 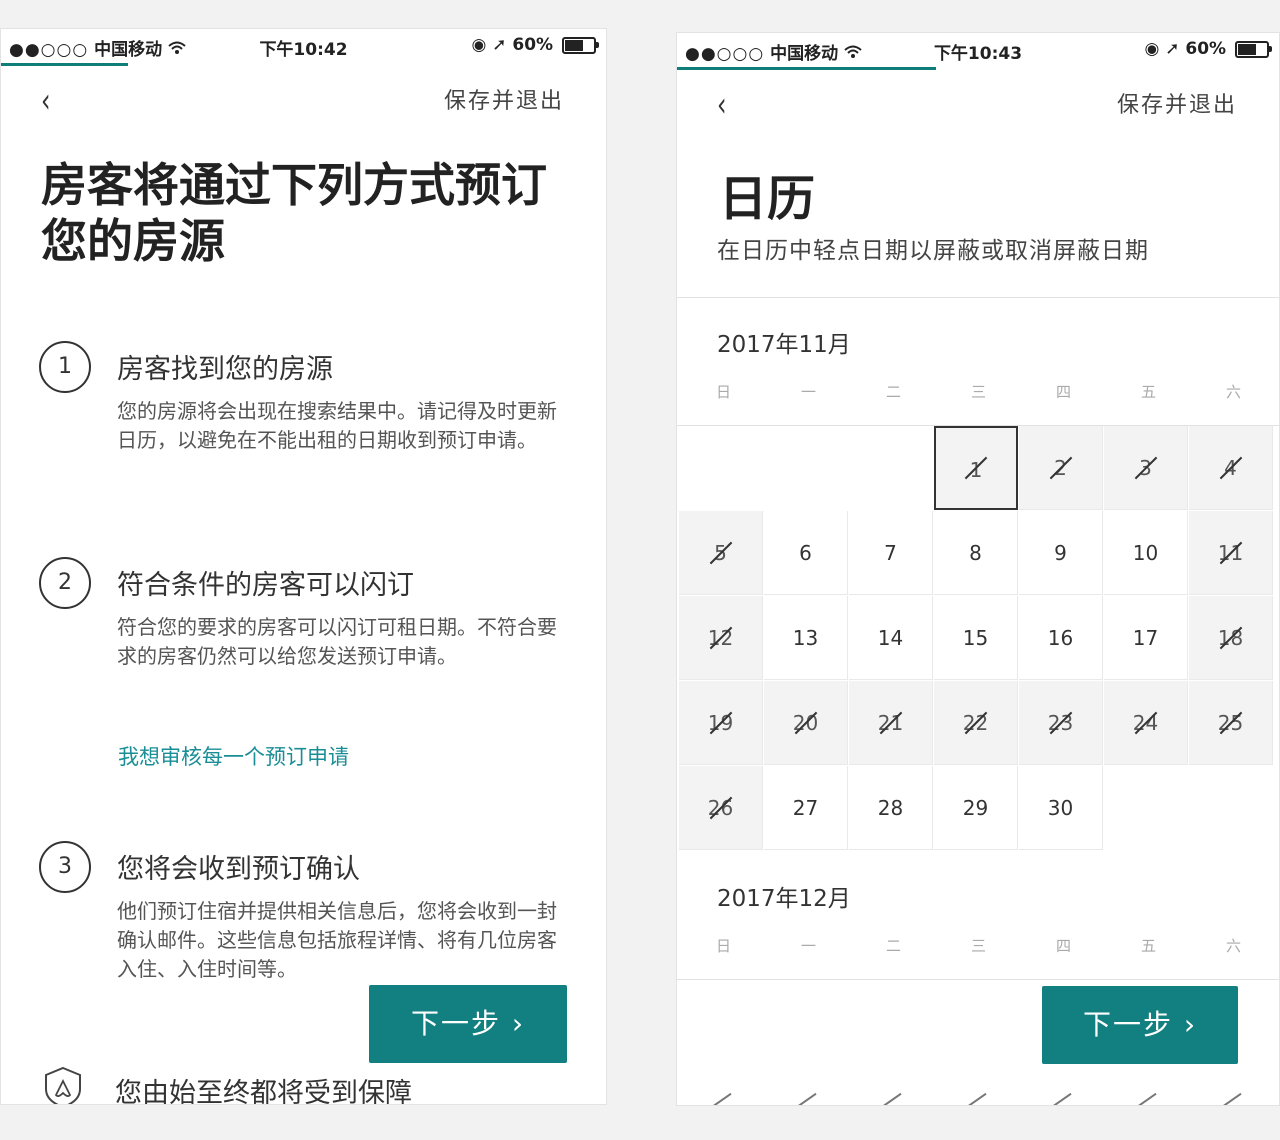 What do you see at coordinates (63, 1085) in the screenshot?
I see `shield-icon` at bounding box center [63, 1085].